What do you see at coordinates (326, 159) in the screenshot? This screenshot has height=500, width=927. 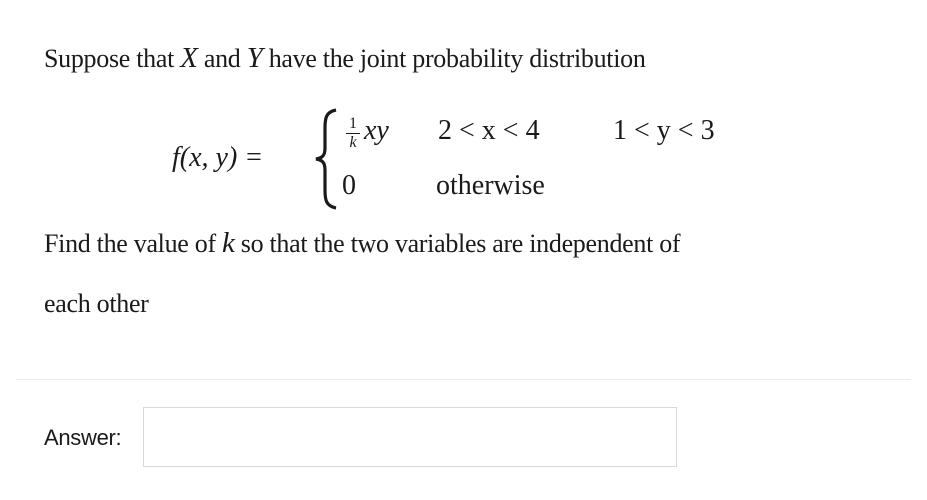 I see `left-brace-icon` at bounding box center [326, 159].